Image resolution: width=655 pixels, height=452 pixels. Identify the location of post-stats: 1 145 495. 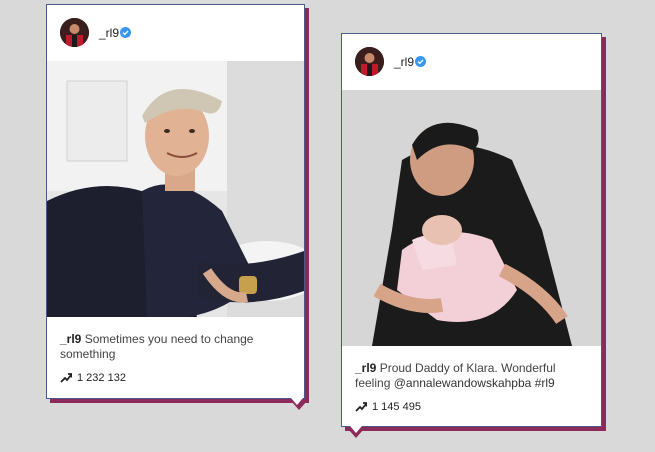
(388, 407).